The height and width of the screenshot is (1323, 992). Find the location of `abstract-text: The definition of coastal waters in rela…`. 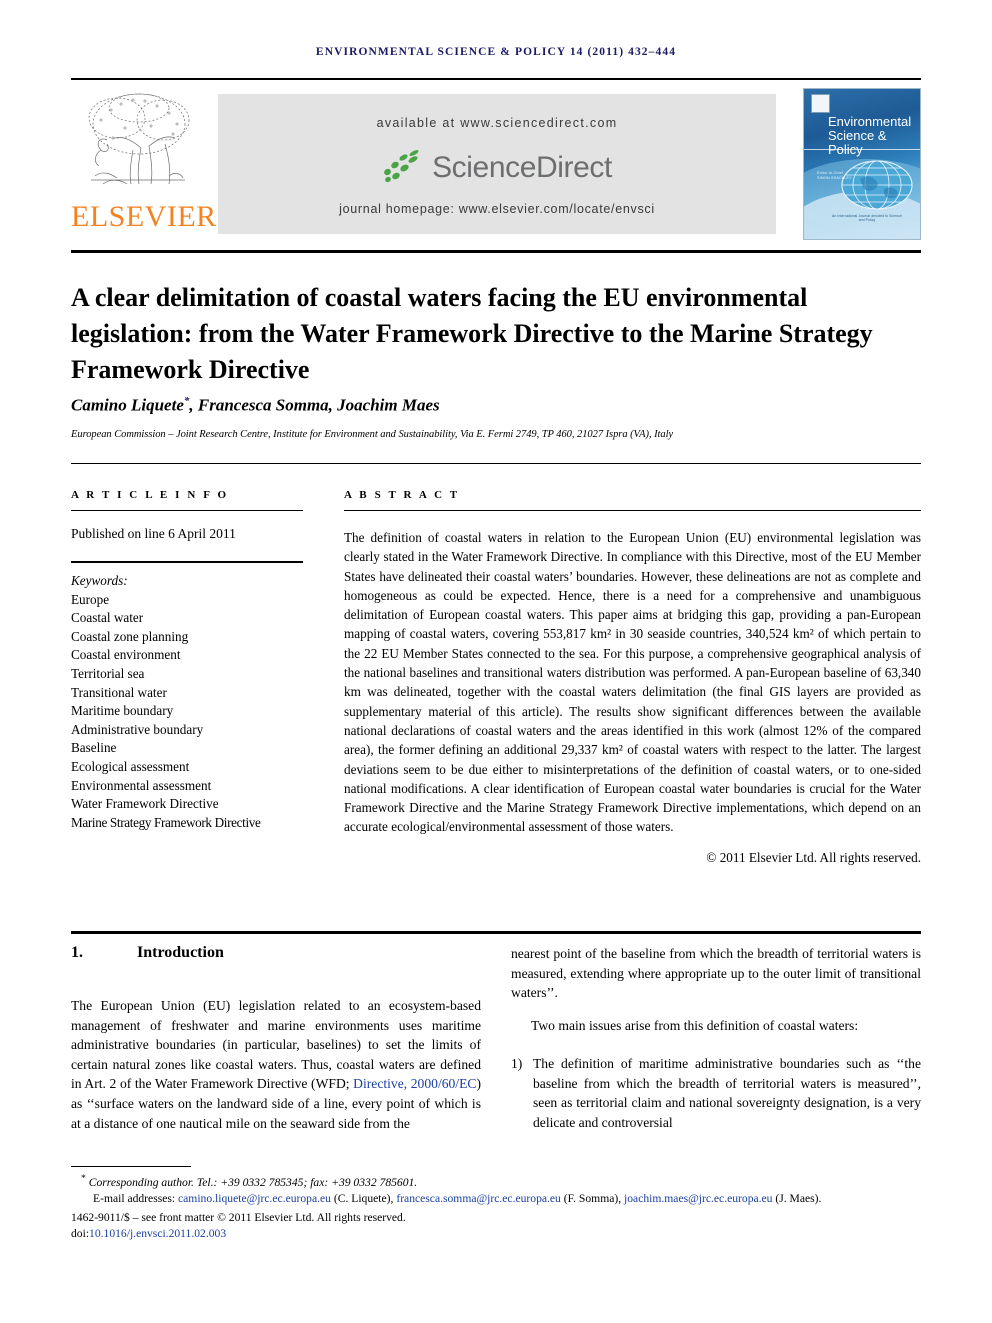

abstract-text: The definition of coastal waters in rela… is located at coordinates (632, 682).